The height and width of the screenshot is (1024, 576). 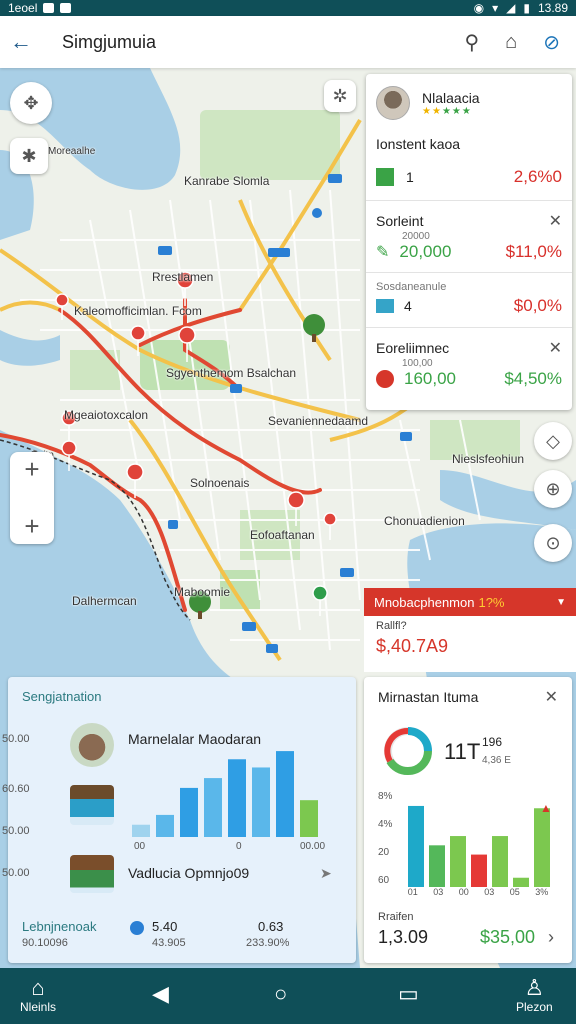 What do you see at coordinates (417, 363) in the screenshot?
I see `card3-sub: 100,00` at bounding box center [417, 363].